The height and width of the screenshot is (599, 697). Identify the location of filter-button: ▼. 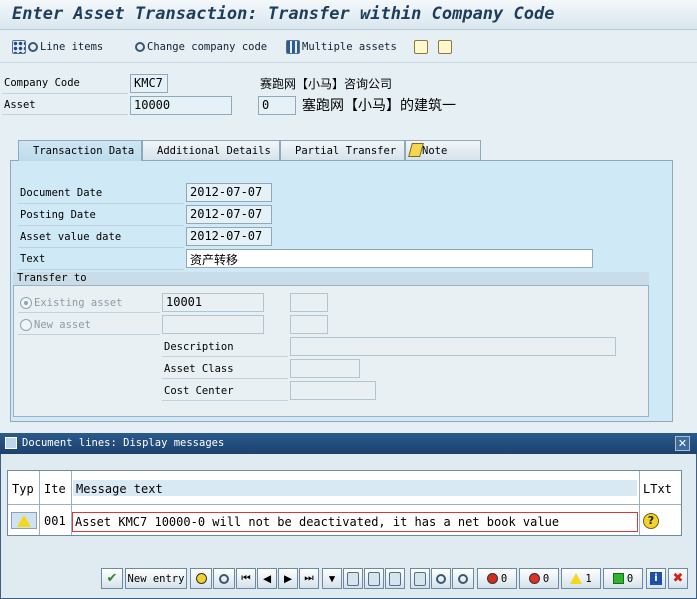
(332, 578).